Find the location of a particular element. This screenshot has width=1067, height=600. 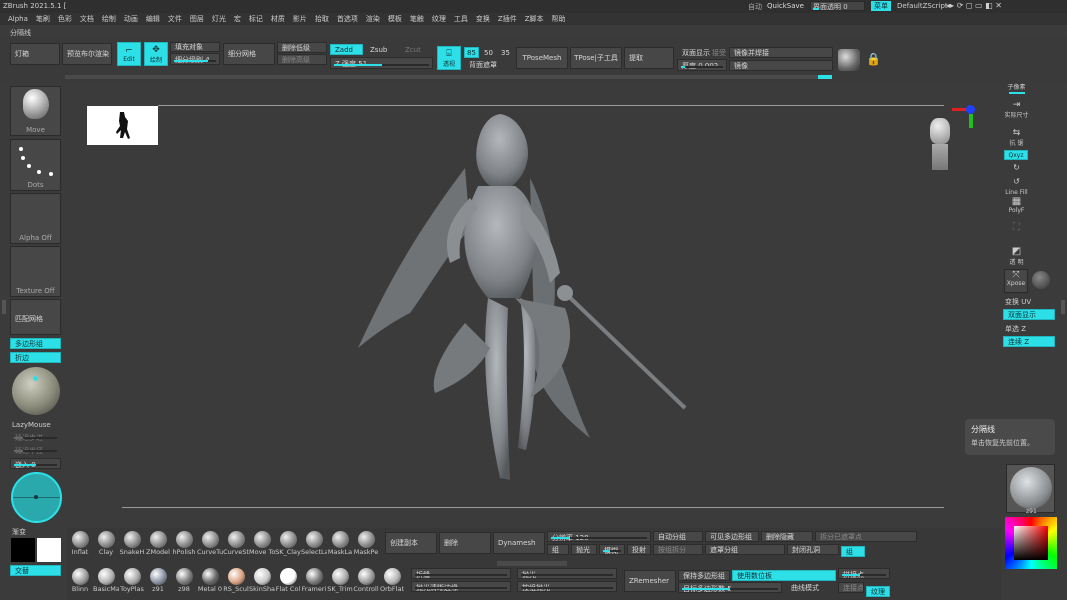

lock-icon: 🔒 is located at coordinates (873, 59).